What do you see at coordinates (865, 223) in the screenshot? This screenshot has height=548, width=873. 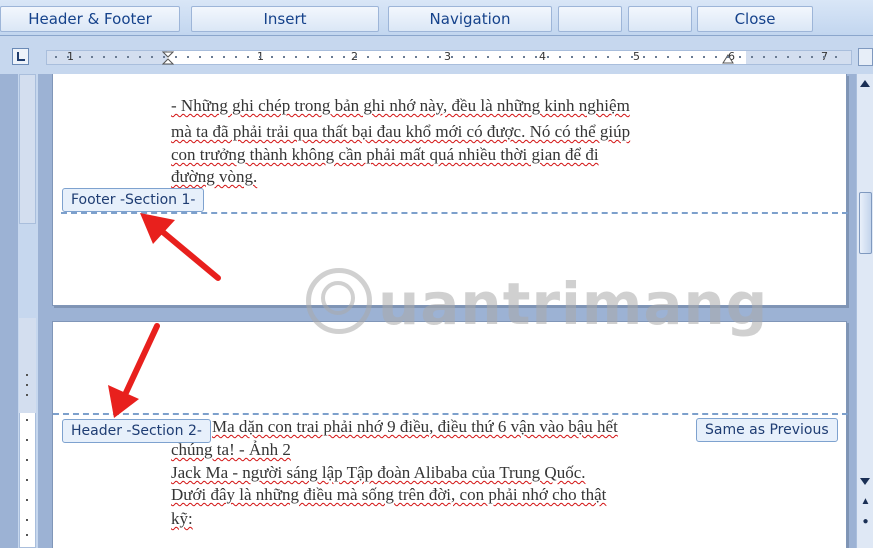 I see `scroll-thumb` at bounding box center [865, 223].